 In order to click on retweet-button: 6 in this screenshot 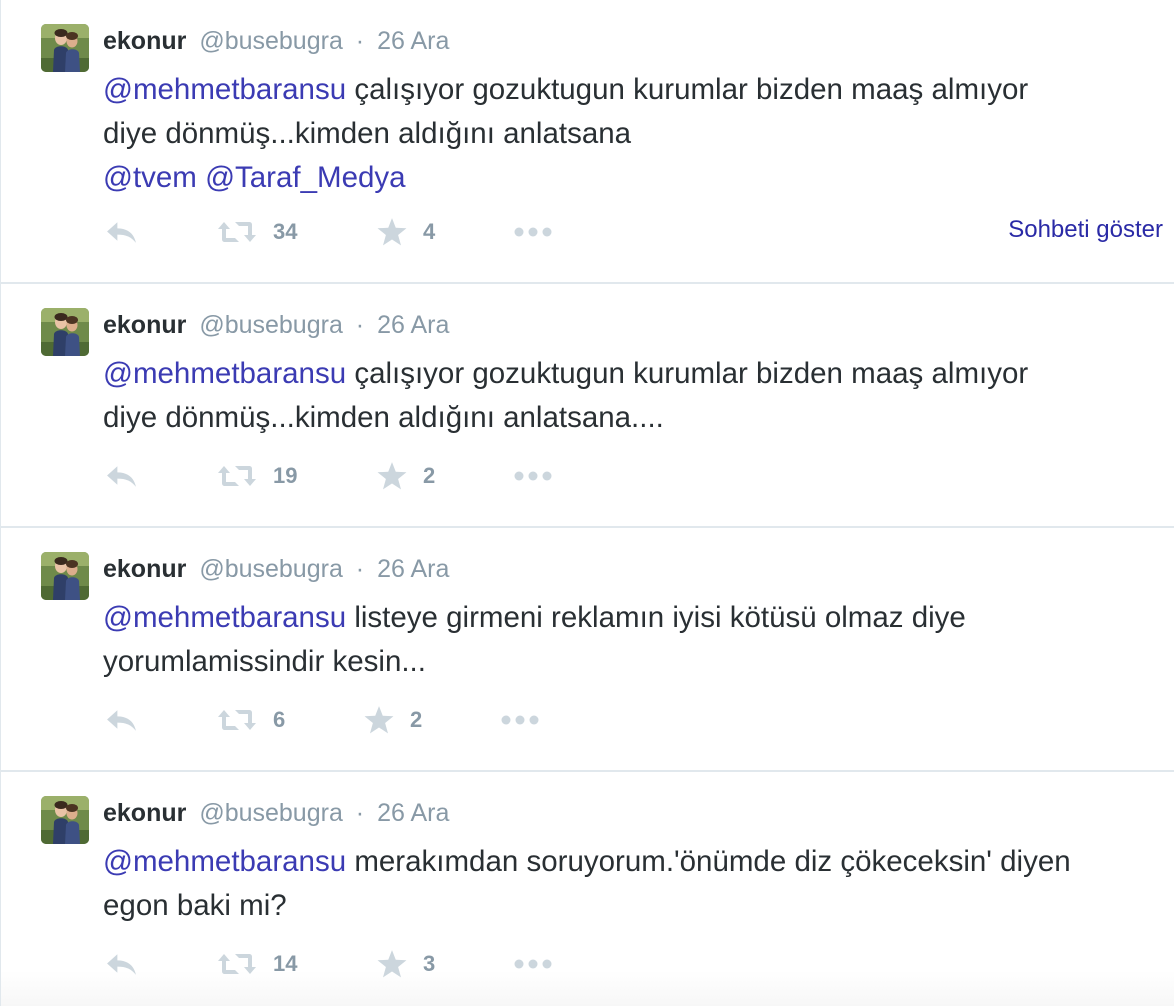, I will do `click(251, 720)`.